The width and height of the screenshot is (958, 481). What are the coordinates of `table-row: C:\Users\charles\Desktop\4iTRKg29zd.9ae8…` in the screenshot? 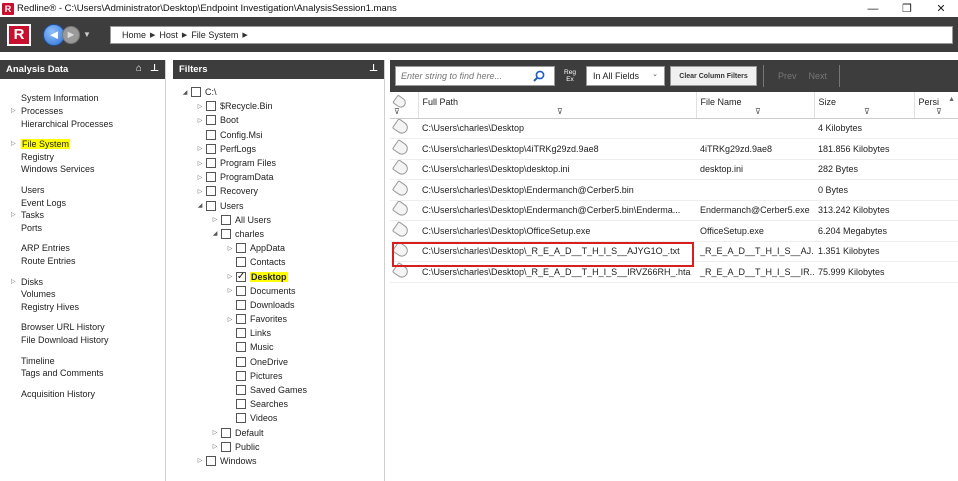 It's located at (674, 149).